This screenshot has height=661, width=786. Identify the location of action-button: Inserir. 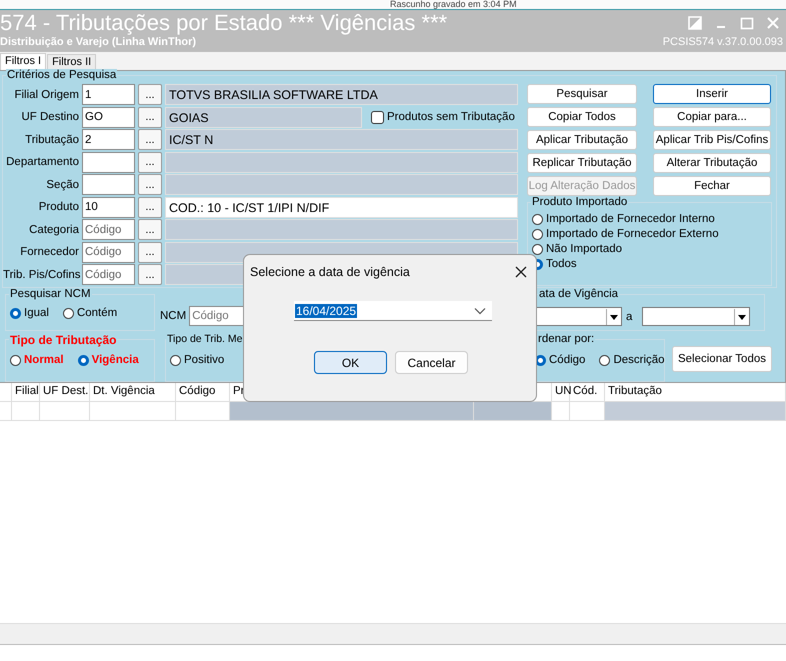
(712, 94).